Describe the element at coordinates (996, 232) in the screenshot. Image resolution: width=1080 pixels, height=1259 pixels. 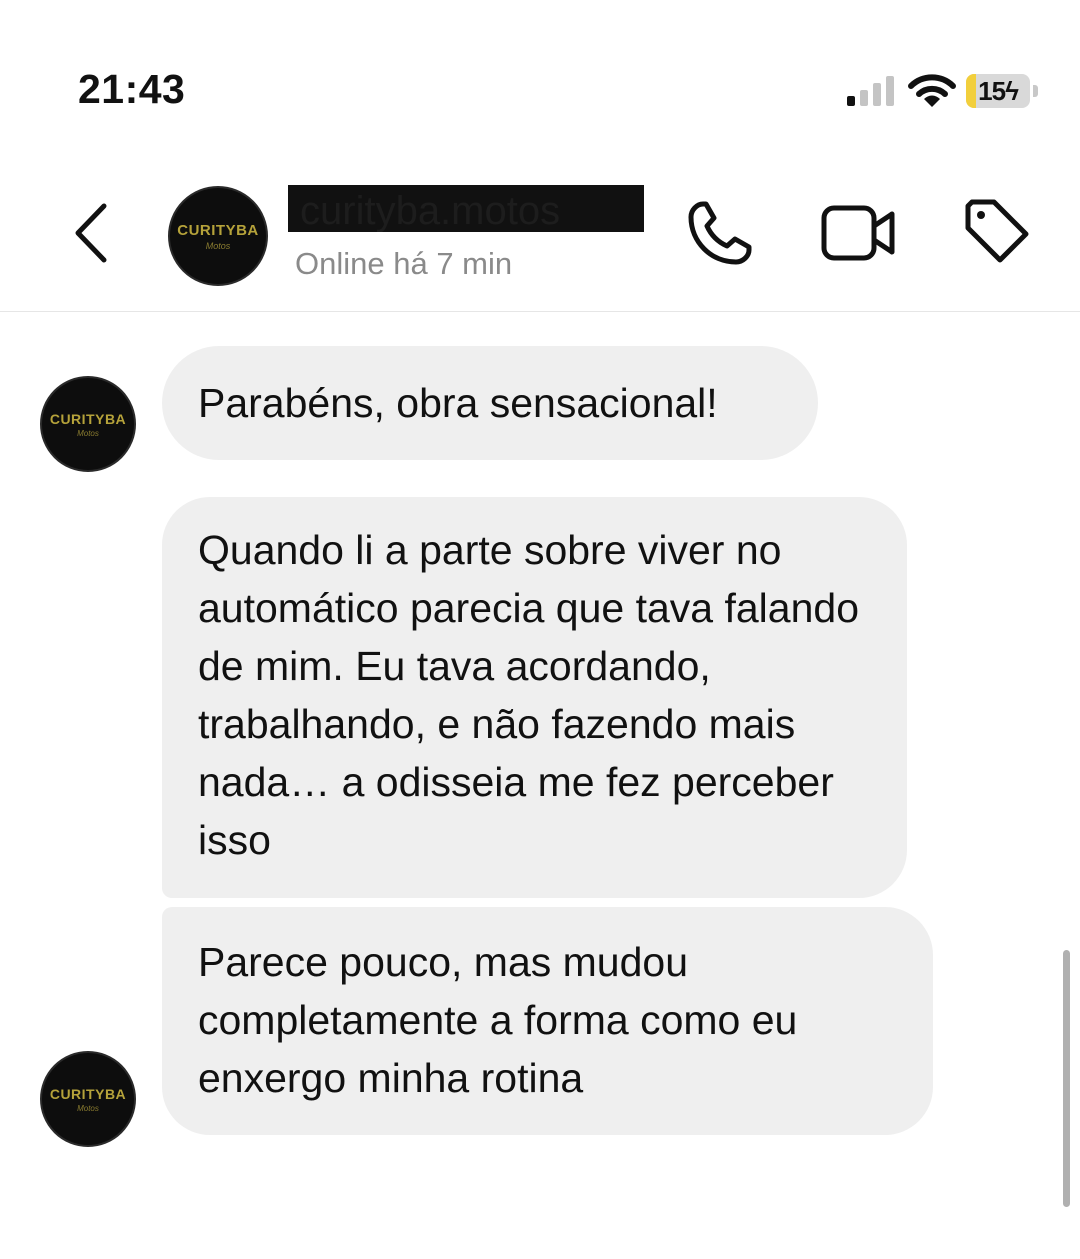
I see `tag-icon` at that location.